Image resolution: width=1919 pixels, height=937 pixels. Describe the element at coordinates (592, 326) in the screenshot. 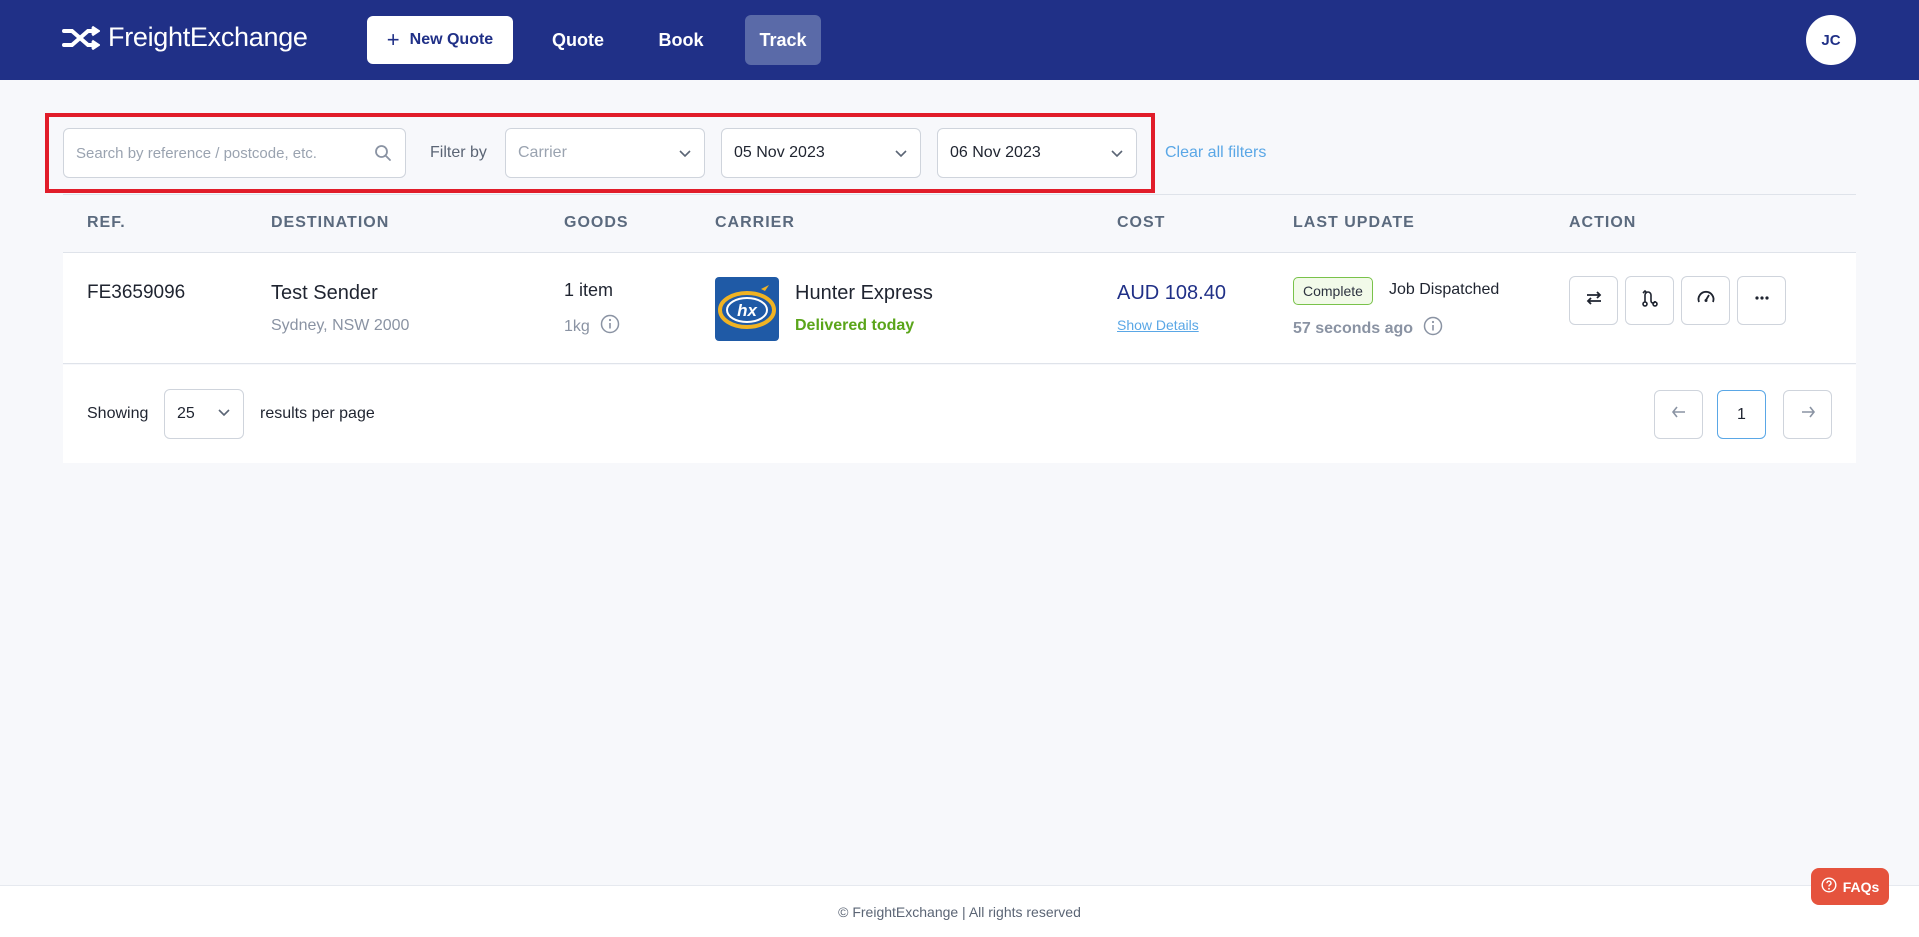

I see `goods-weight: 1kg` at that location.